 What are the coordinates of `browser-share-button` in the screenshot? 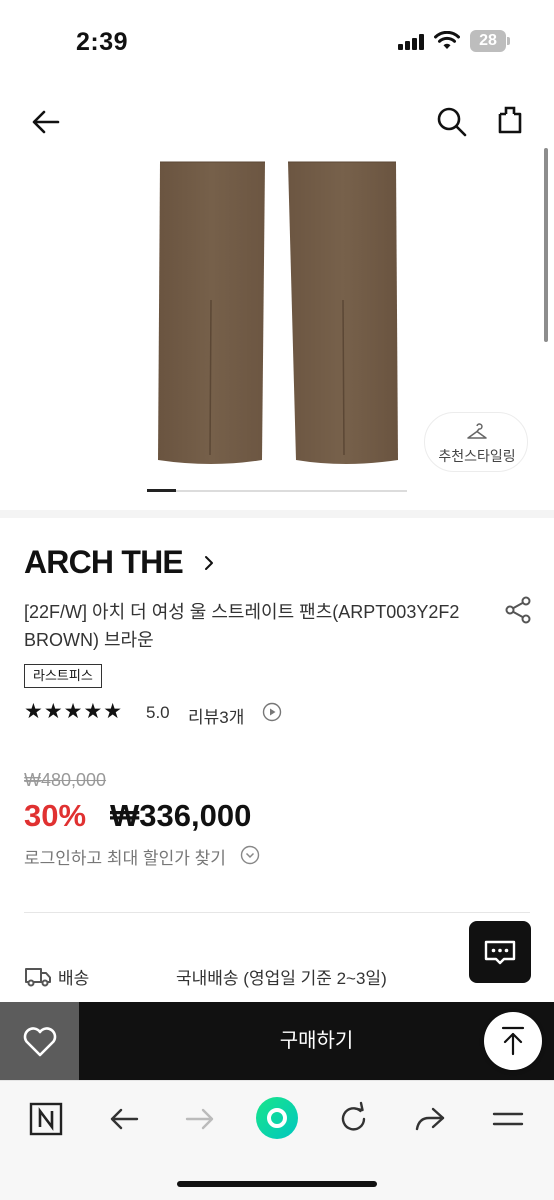 It's located at (430, 1119).